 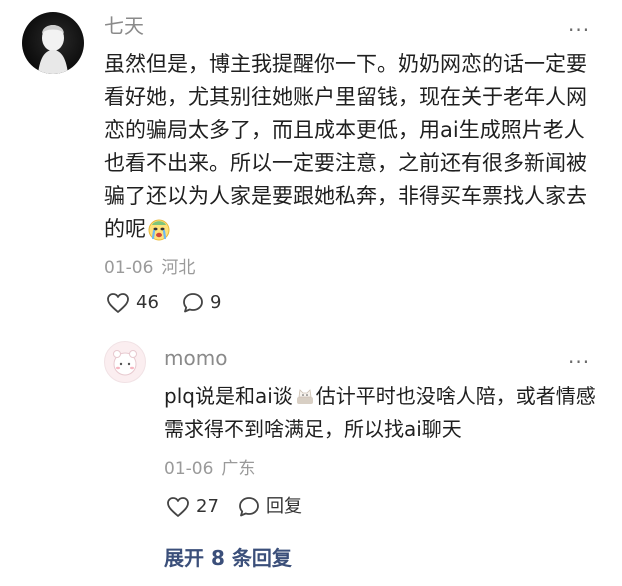 I want to click on reply-button: 9, so click(x=201, y=303).